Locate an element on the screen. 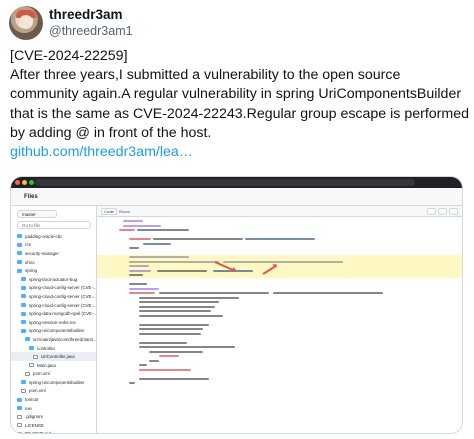 The width and height of the screenshot is (474, 439). tree-item-label: spring-data-mongodb-spel (CVE-...) is located at coordinates (62, 314).